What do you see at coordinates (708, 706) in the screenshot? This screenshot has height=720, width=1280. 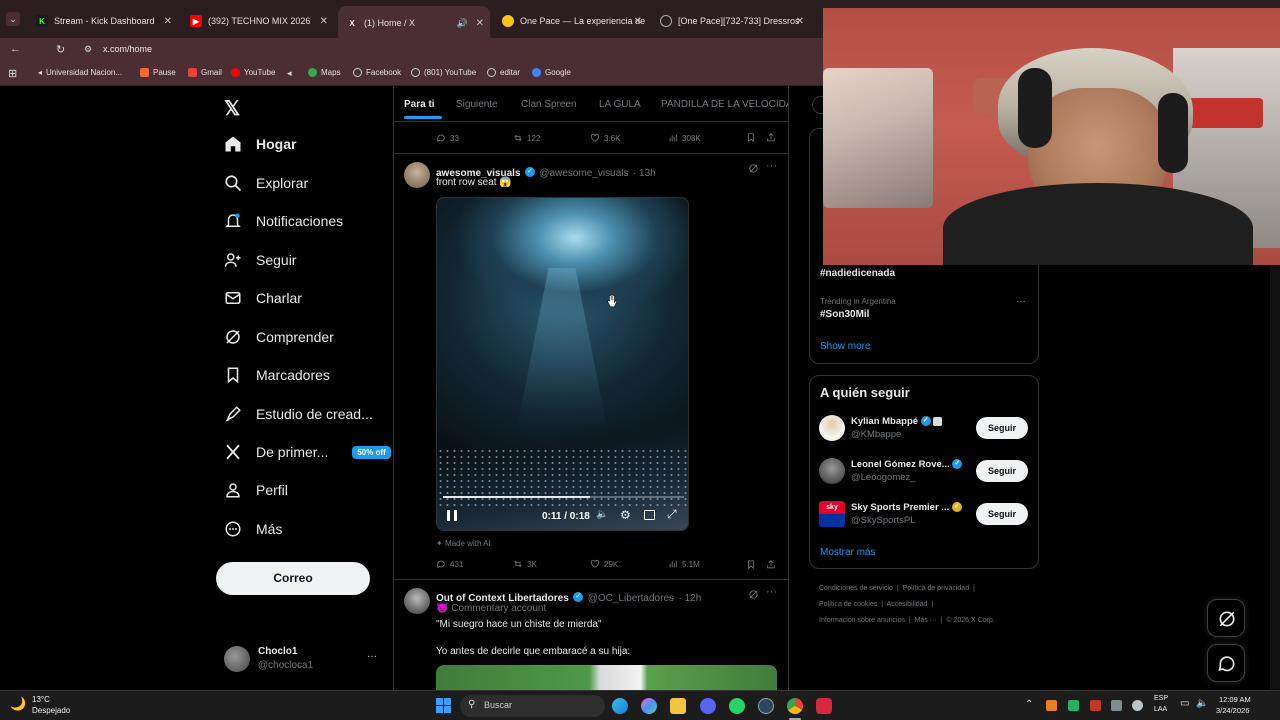 I see `discord-icon` at bounding box center [708, 706].